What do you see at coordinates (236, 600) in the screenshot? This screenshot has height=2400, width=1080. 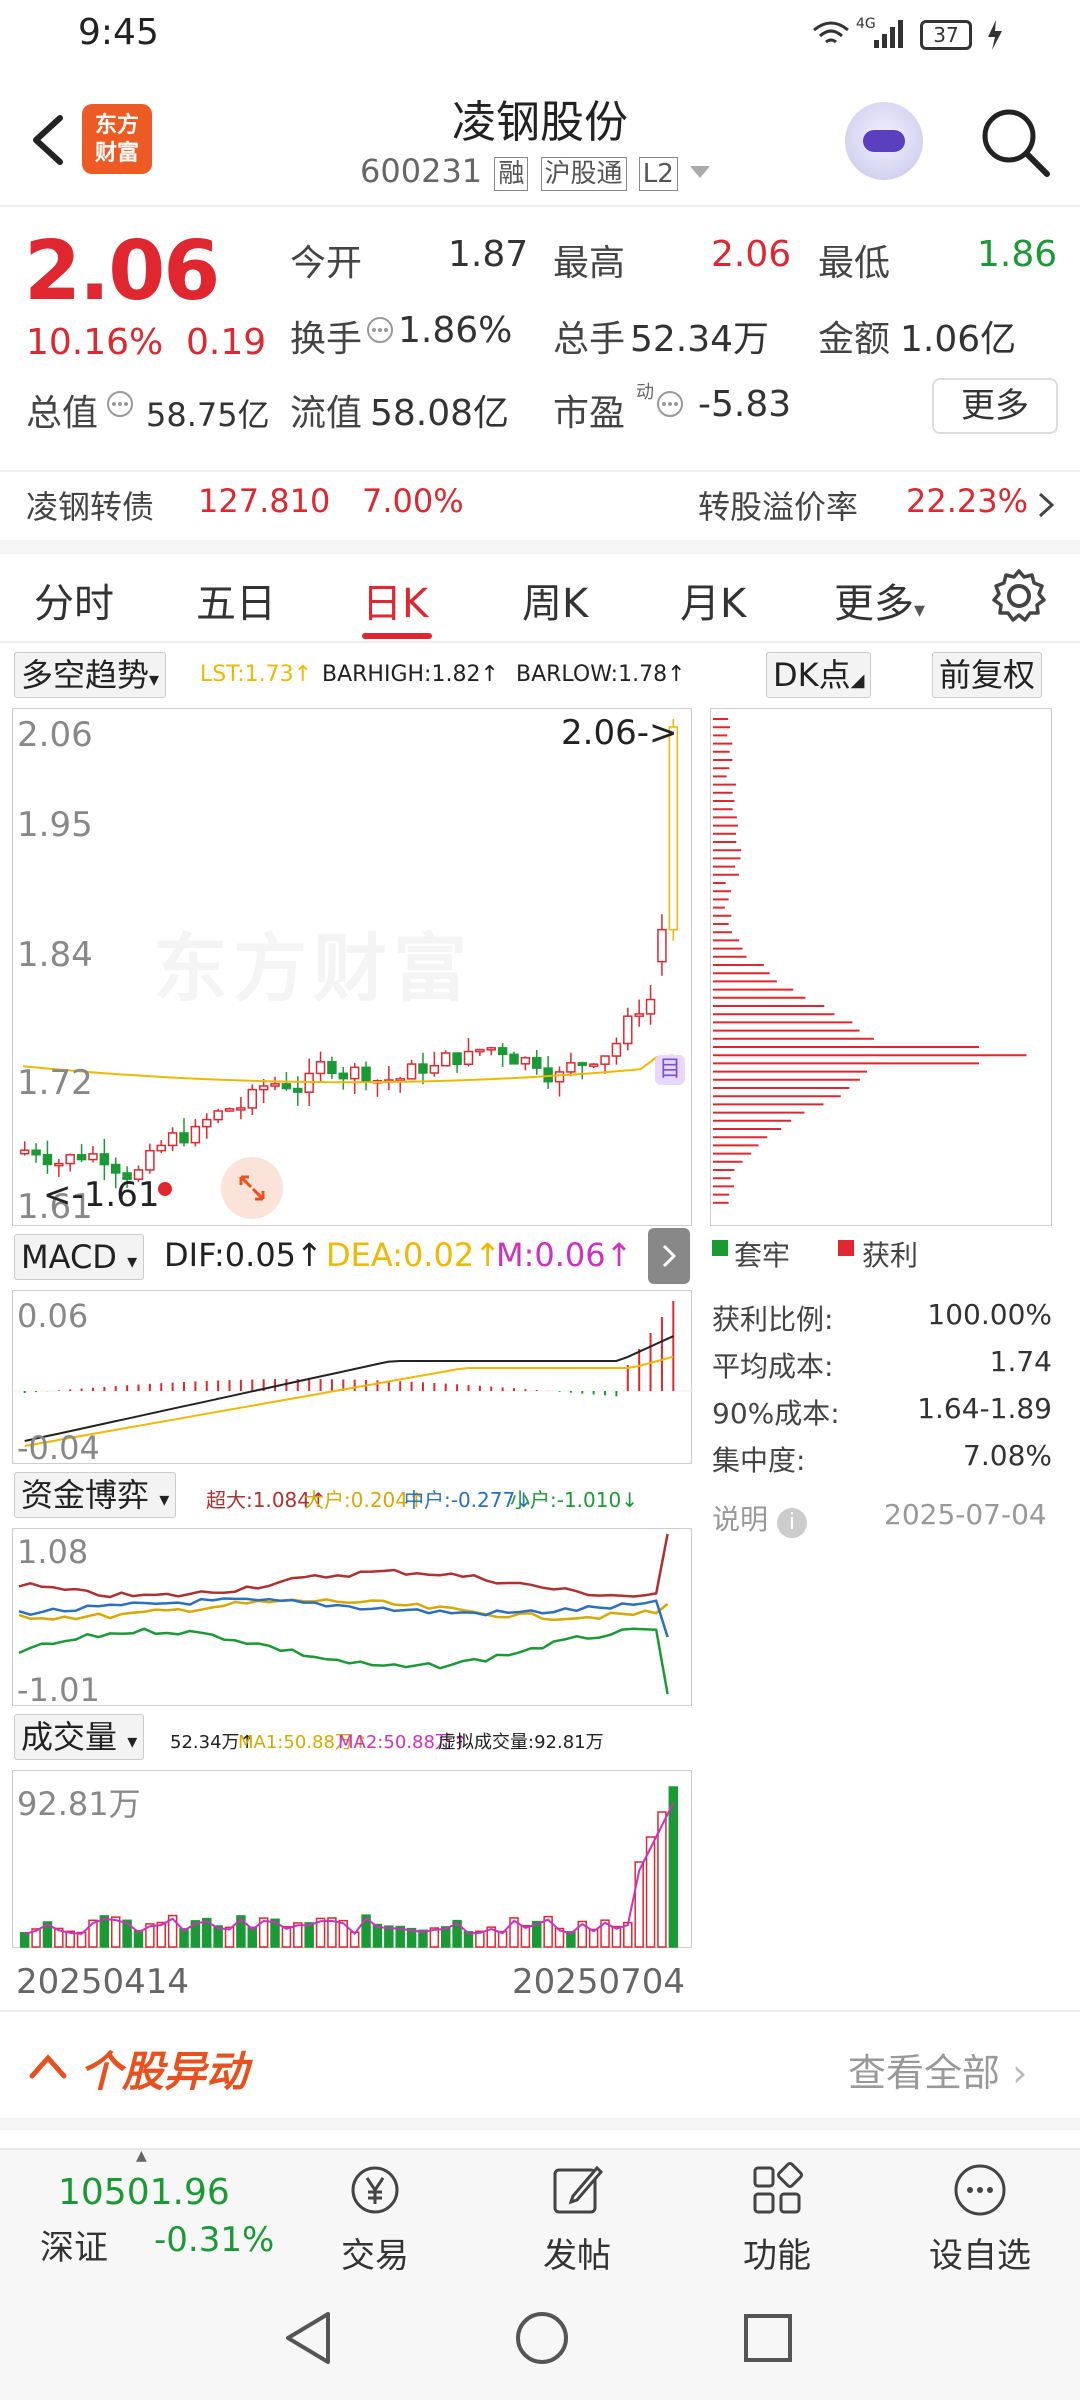 I see `tab-five-day: 五日` at bounding box center [236, 600].